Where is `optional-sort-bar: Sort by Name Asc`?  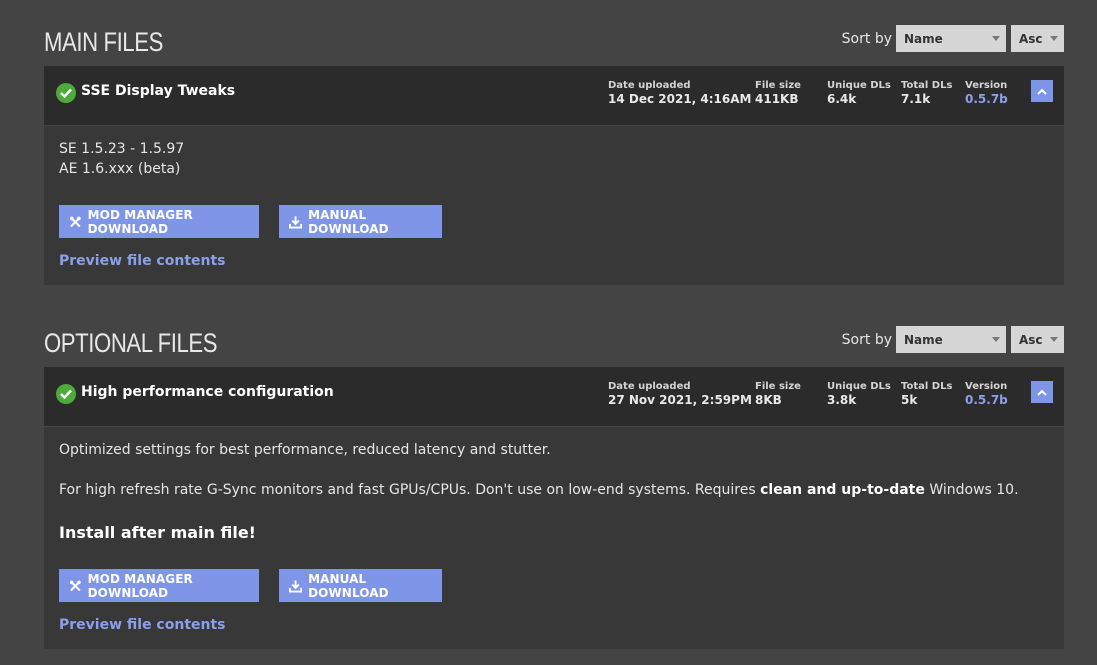
optional-sort-bar: Sort by Name Asc is located at coordinates (953, 339).